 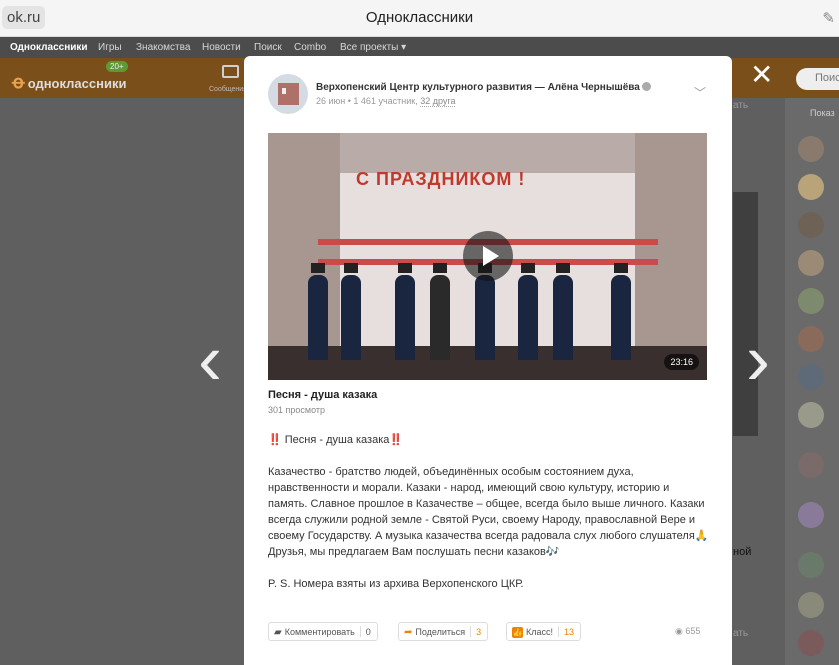 What do you see at coordinates (646, 86) in the screenshot?
I see `verified-icon` at bounding box center [646, 86].